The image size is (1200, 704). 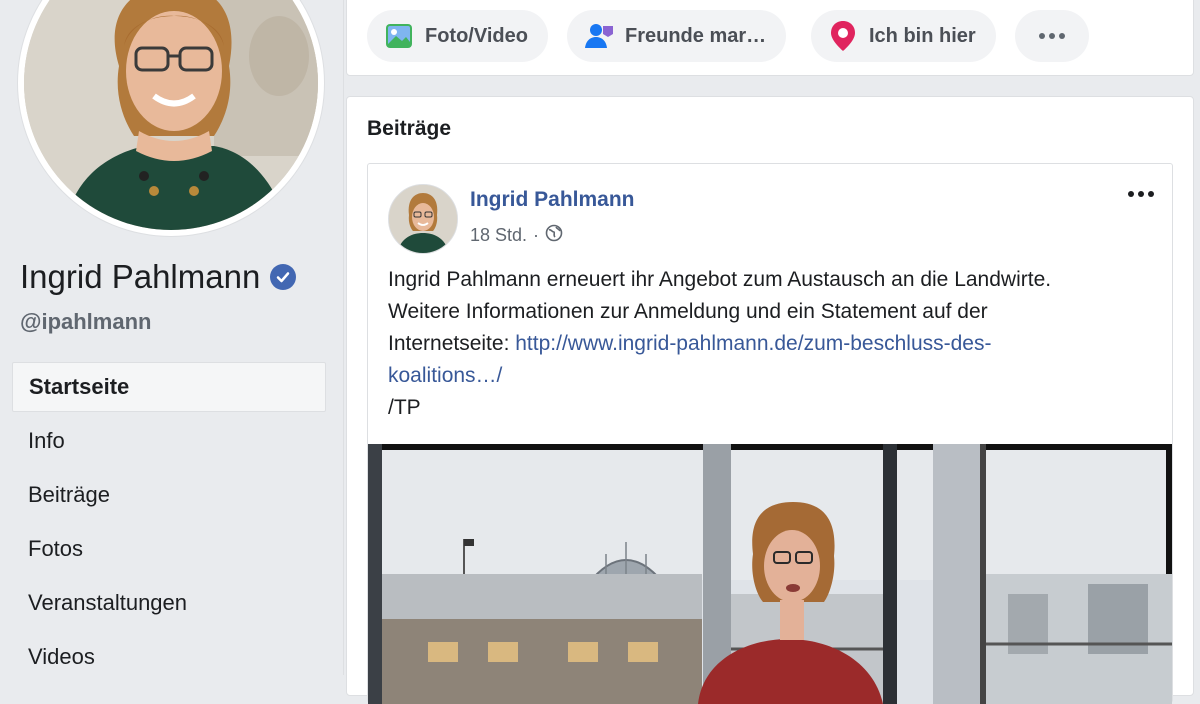 I want to click on location-pin-icon, so click(x=843, y=36).